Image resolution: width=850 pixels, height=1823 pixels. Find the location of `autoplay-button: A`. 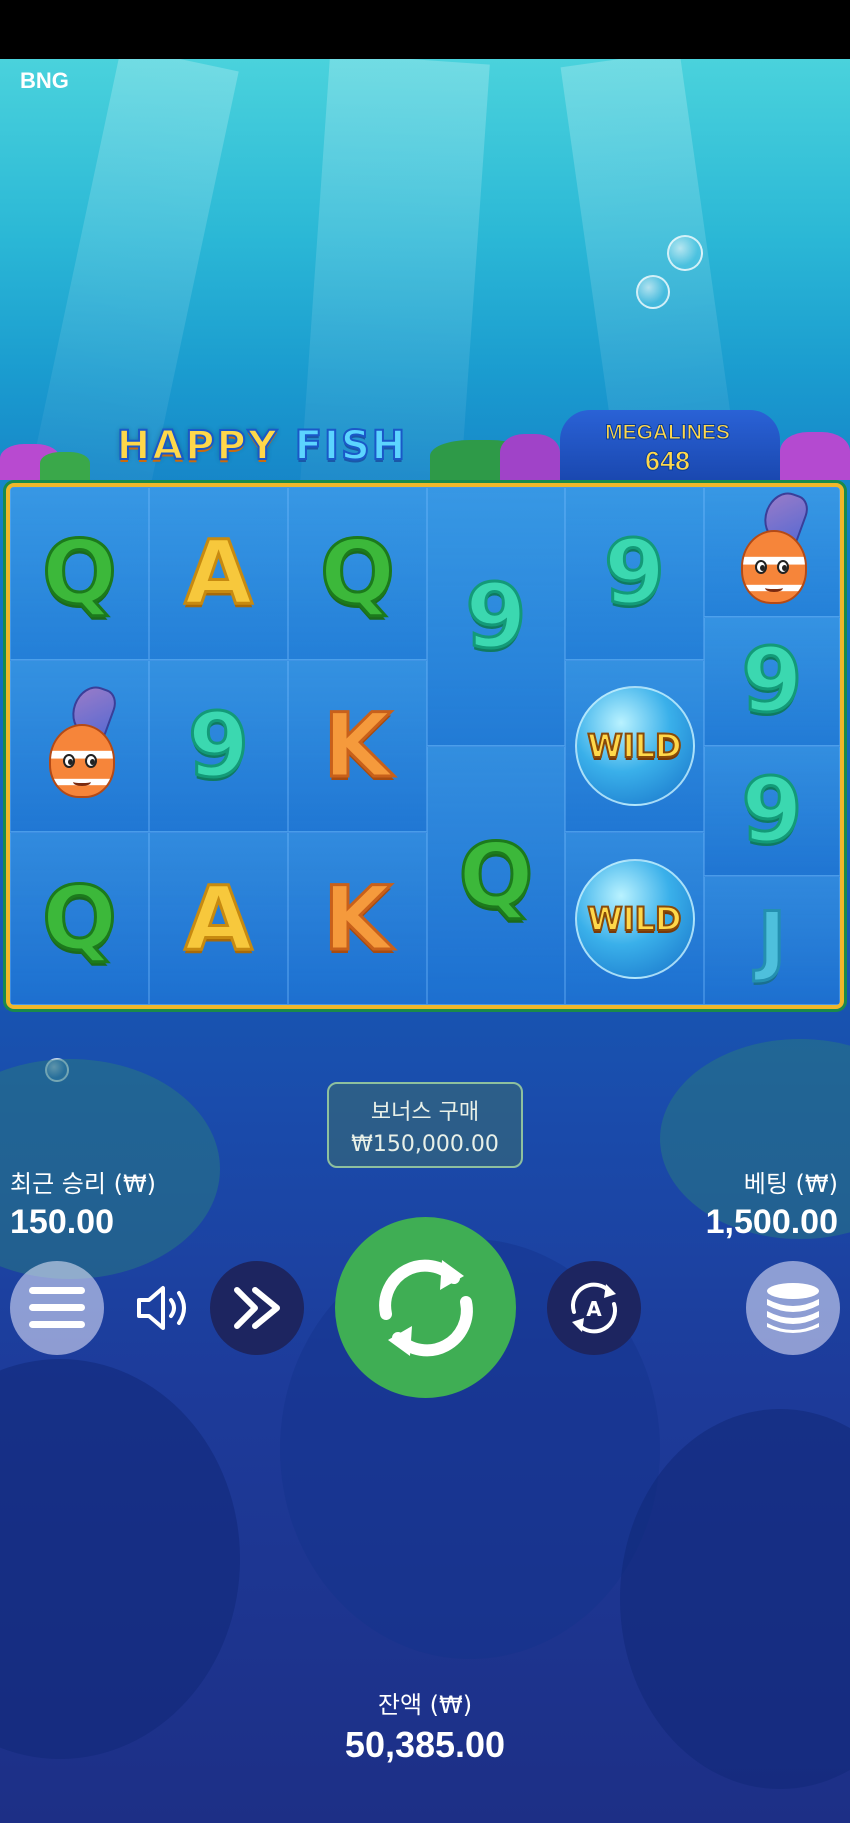

autoplay-button: A is located at coordinates (594, 1308).